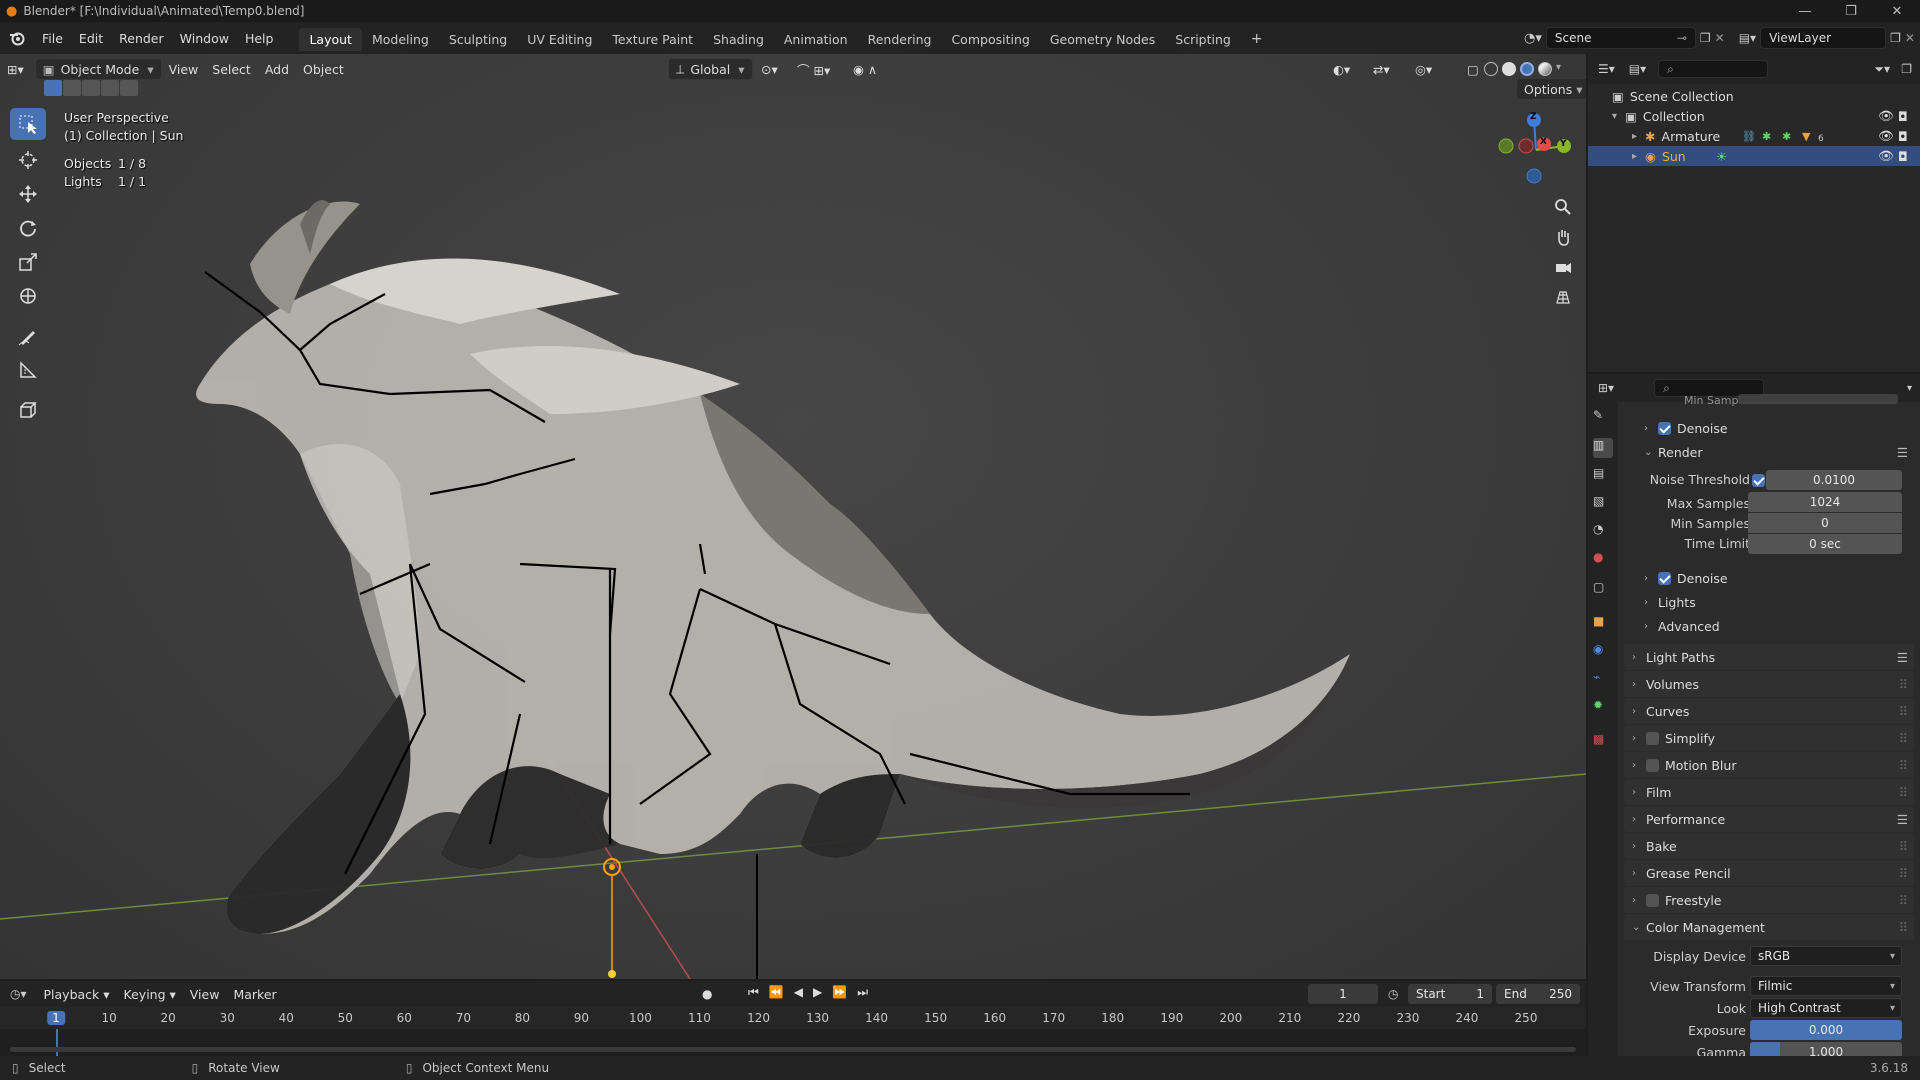  I want to click on sun-data-icon: ☀, so click(1721, 156).